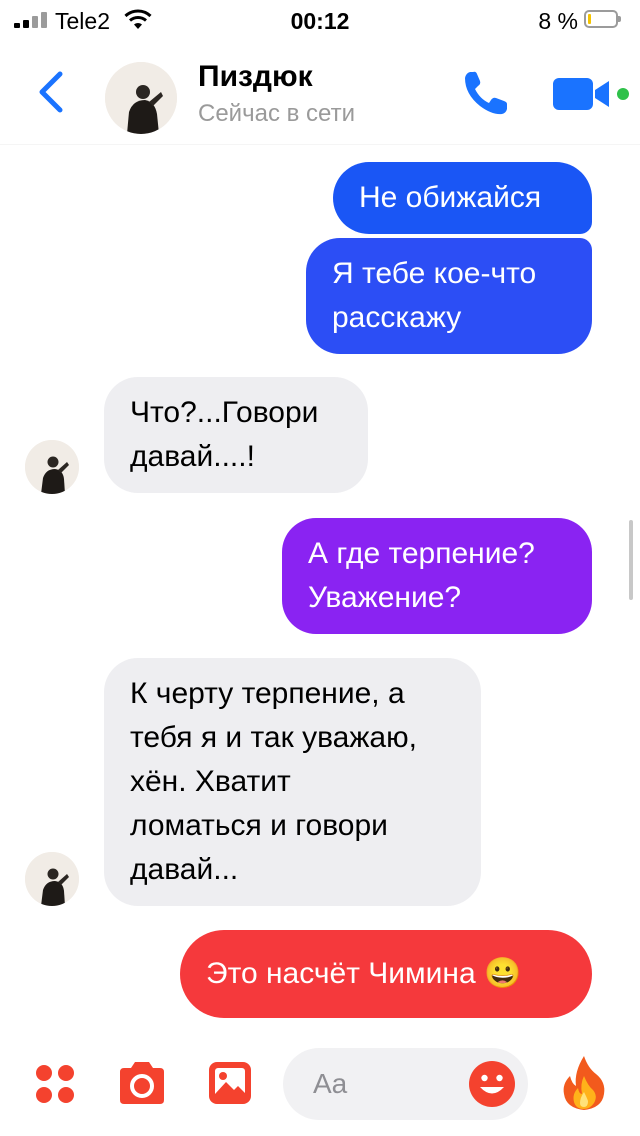  I want to click on message-outgoing: Не обижайся, so click(462, 198).